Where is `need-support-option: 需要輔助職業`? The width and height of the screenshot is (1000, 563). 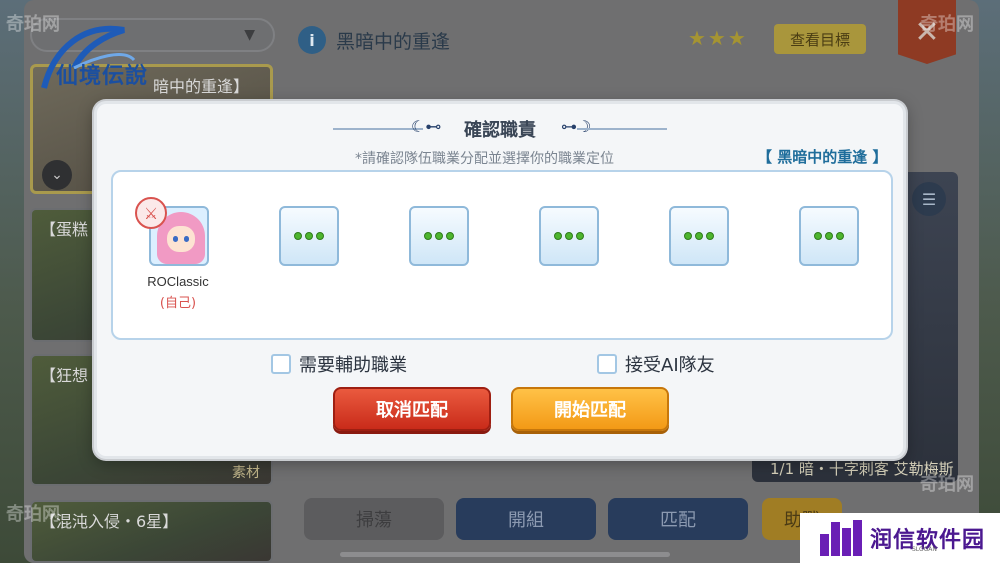 need-support-option: 需要輔助職業 is located at coordinates (339, 364).